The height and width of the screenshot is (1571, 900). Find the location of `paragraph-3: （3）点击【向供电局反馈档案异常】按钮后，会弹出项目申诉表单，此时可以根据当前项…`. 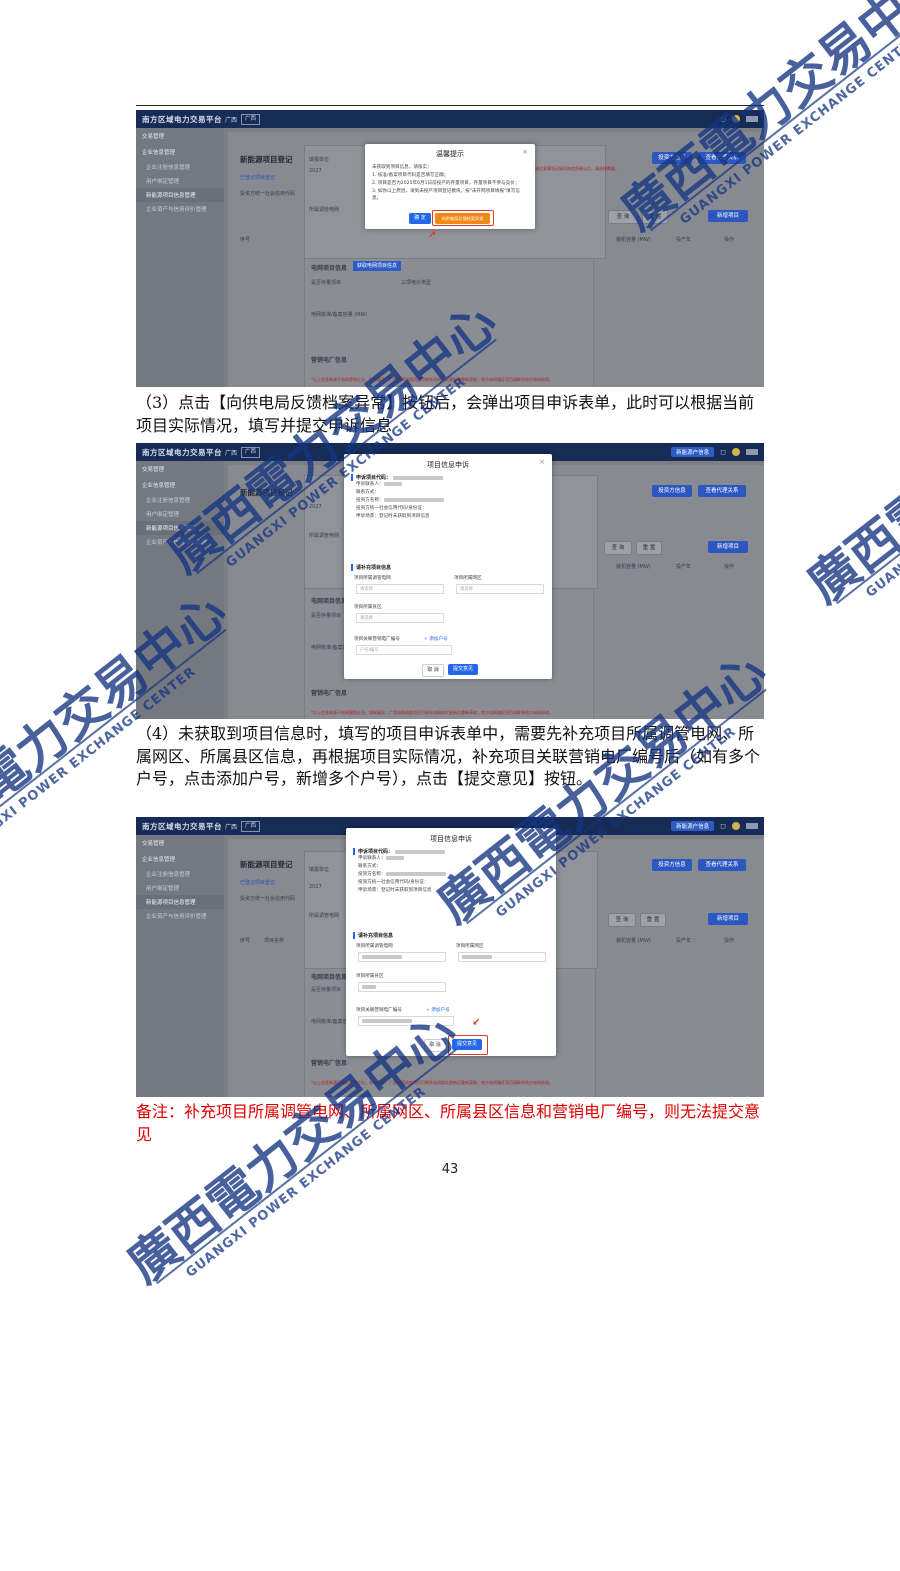

paragraph-3: （3）点击【向供电局反馈档案异常】按钮后，会弹出项目申诉表单，此时可以根据当前项… is located at coordinates (445, 414).